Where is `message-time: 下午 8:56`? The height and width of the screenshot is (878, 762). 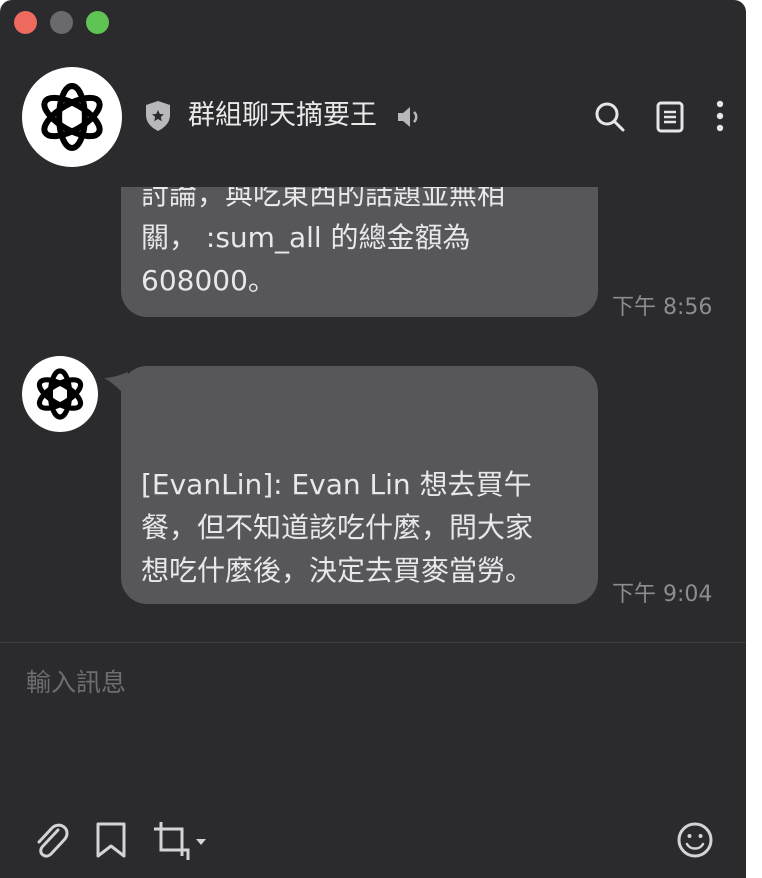 message-time: 下午 8:56 is located at coordinates (662, 307).